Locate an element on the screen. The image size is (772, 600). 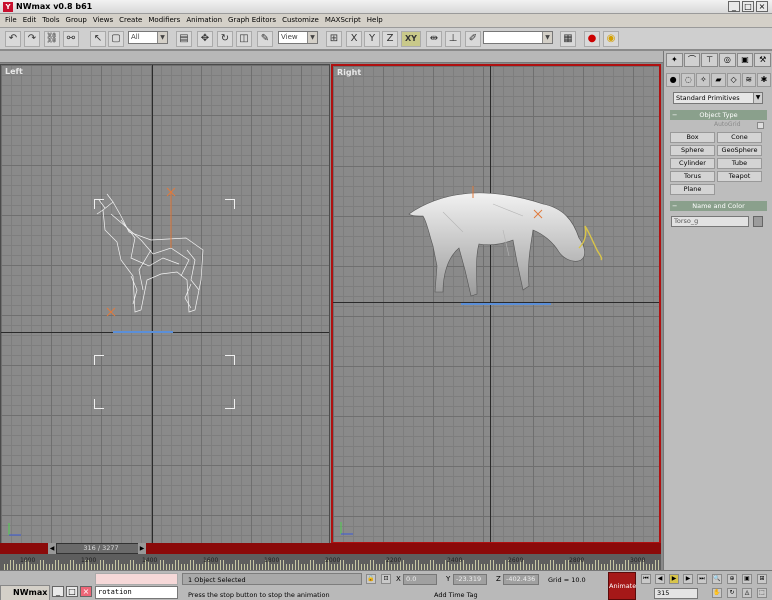
restrict-y-icon: Y is located at coordinates (372, 39).